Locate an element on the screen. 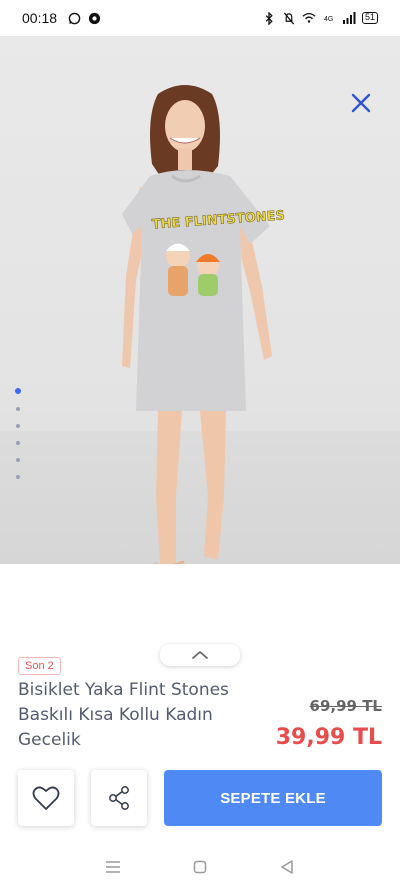 This screenshot has height=888, width=400. share-button is located at coordinates (119, 798).